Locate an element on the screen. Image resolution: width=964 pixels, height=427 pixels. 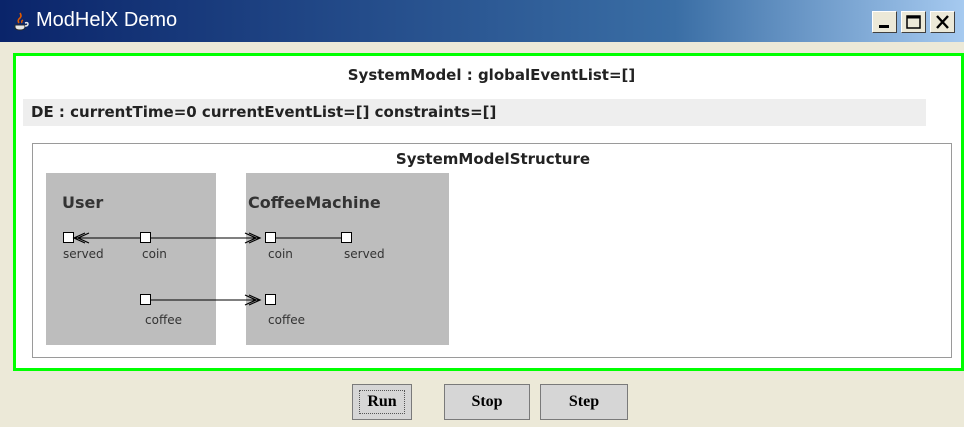
maximize-button is located at coordinates (913, 22).